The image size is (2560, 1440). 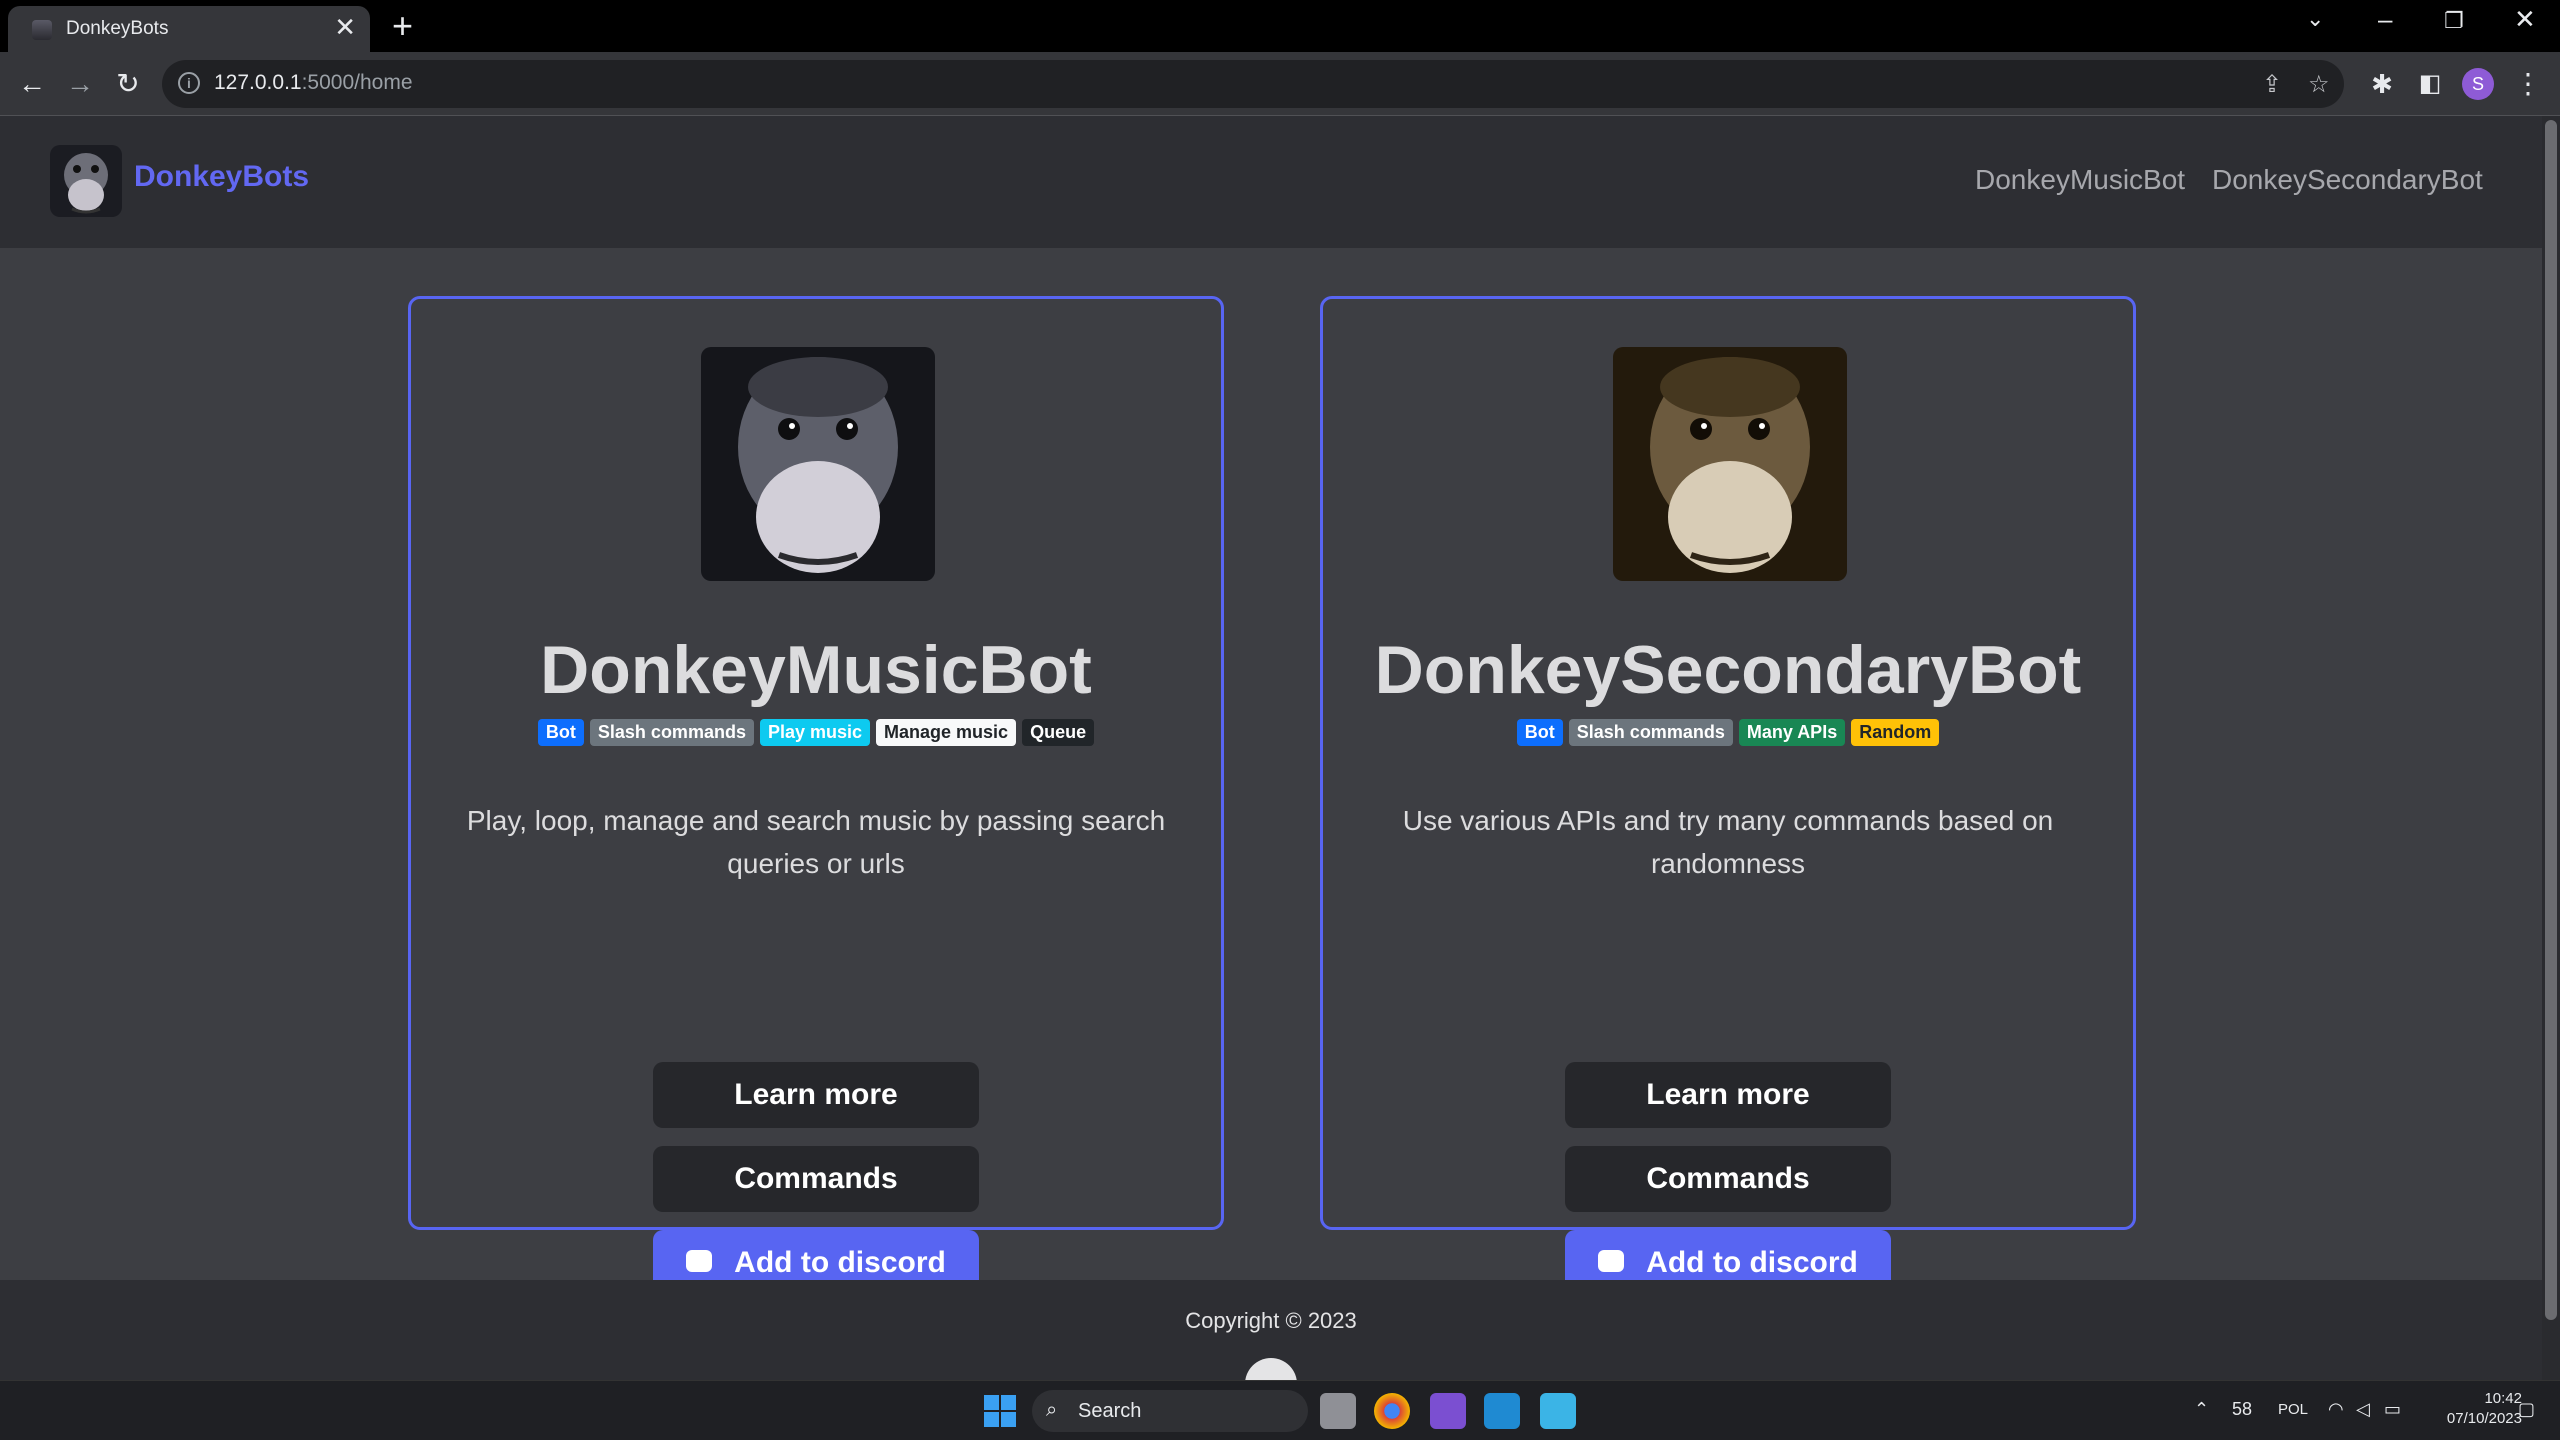 What do you see at coordinates (2272, 84) in the screenshot?
I see `share-icon: ⇪` at bounding box center [2272, 84].